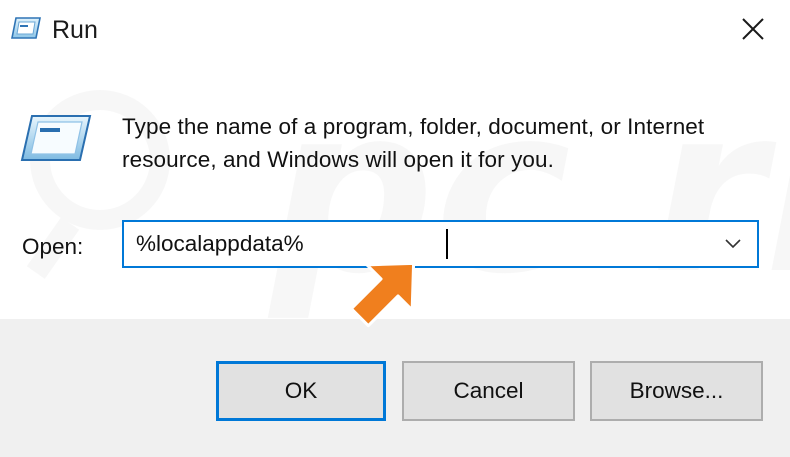 Image resolution: width=790 pixels, height=457 pixels. Describe the element at coordinates (56, 138) in the screenshot. I see `run-program-icon` at that location.